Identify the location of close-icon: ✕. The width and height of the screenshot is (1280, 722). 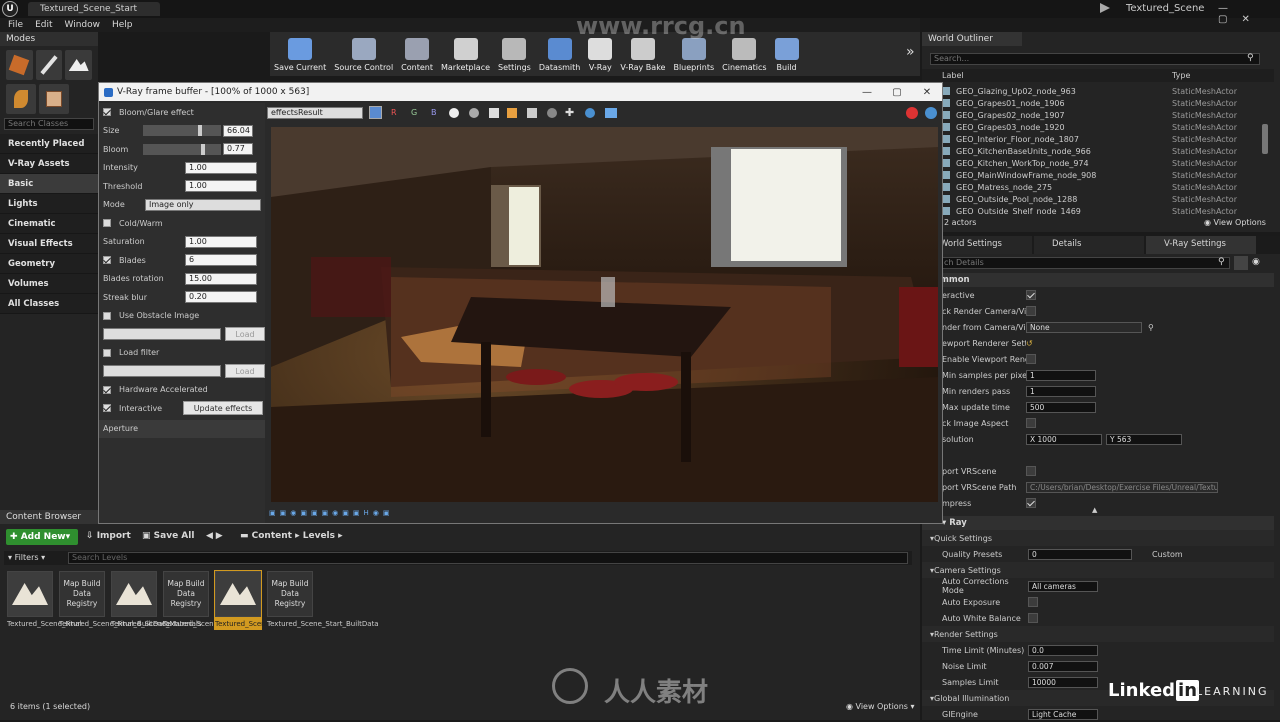
(927, 92).